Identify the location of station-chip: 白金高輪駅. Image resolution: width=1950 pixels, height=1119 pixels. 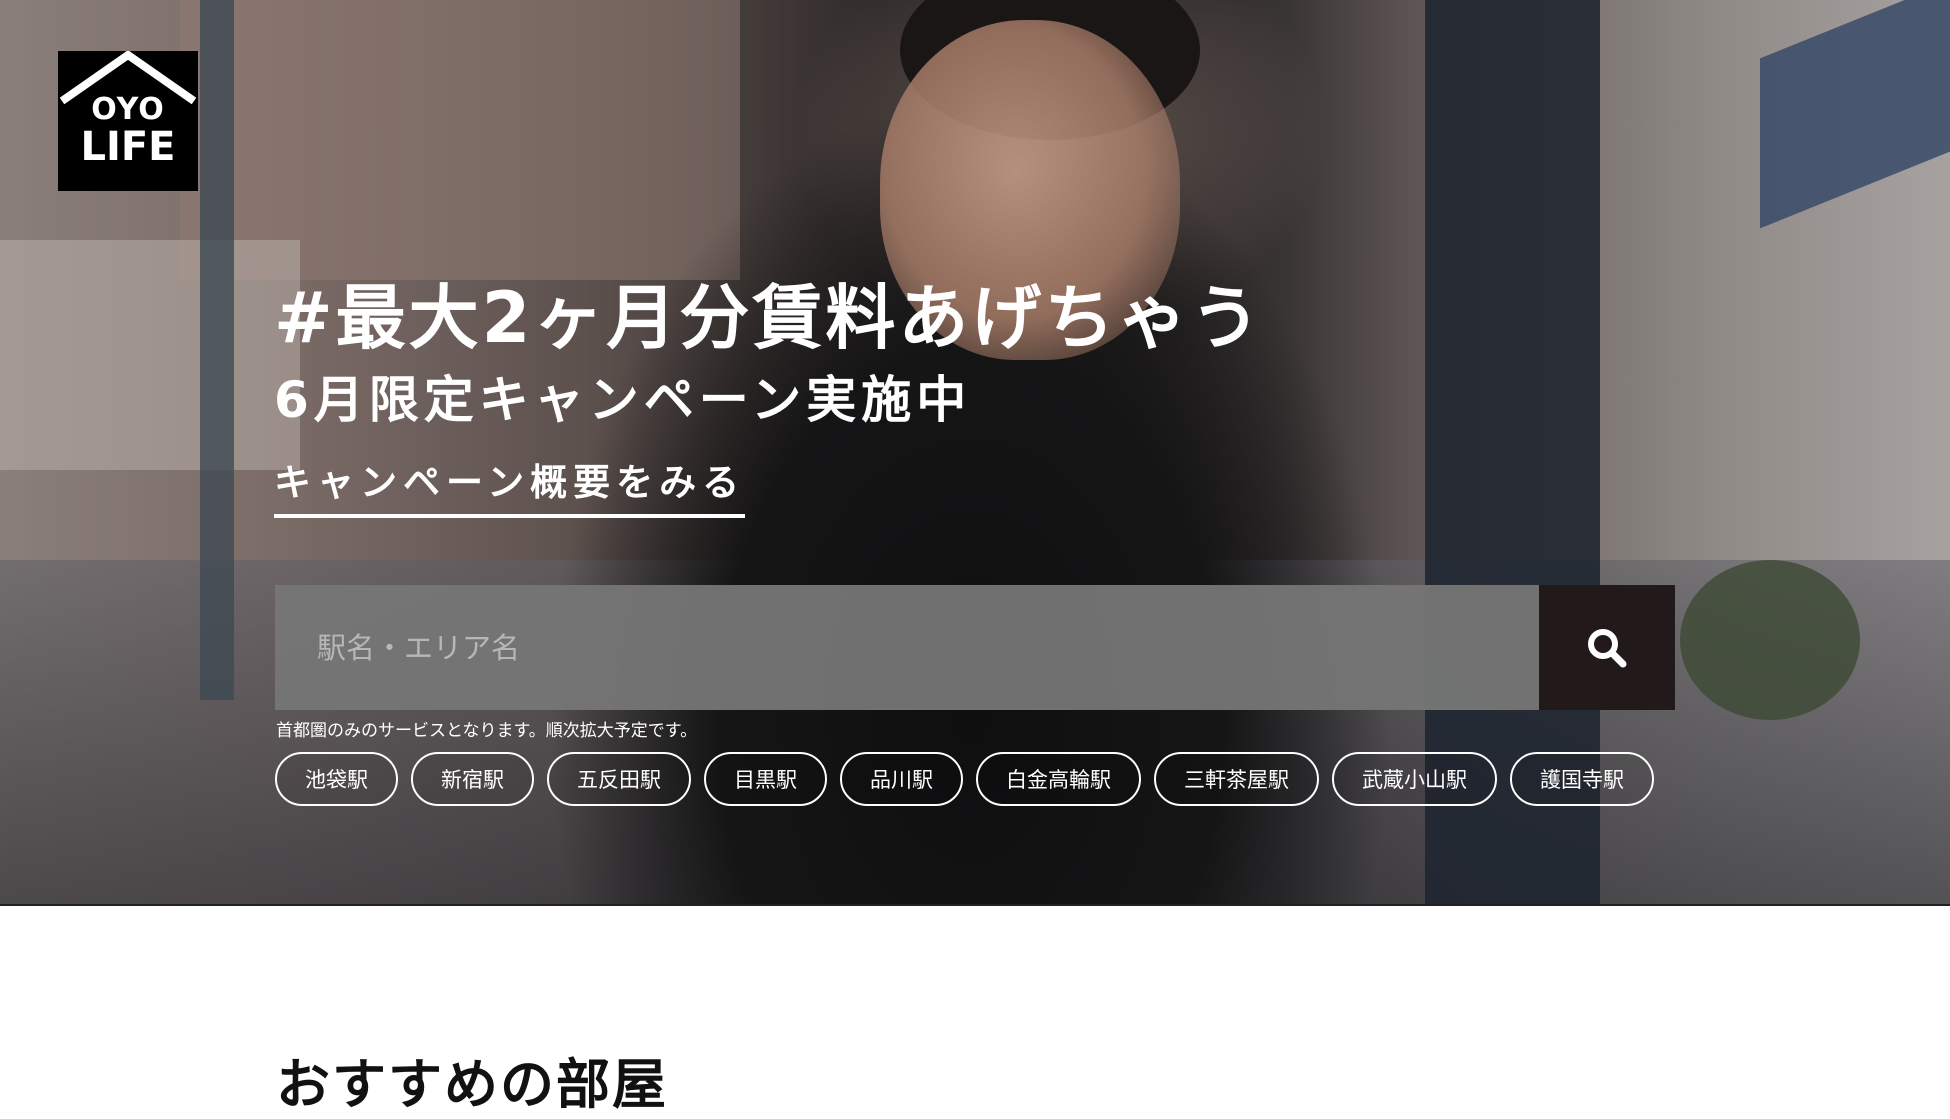
(1058, 779).